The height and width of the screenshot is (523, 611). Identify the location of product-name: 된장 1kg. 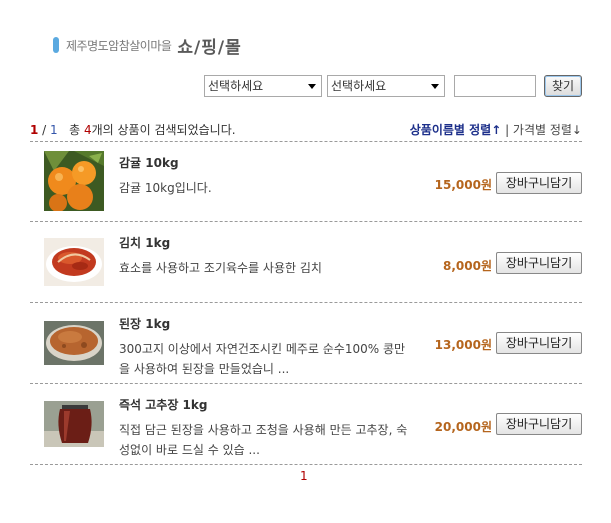
(144, 323).